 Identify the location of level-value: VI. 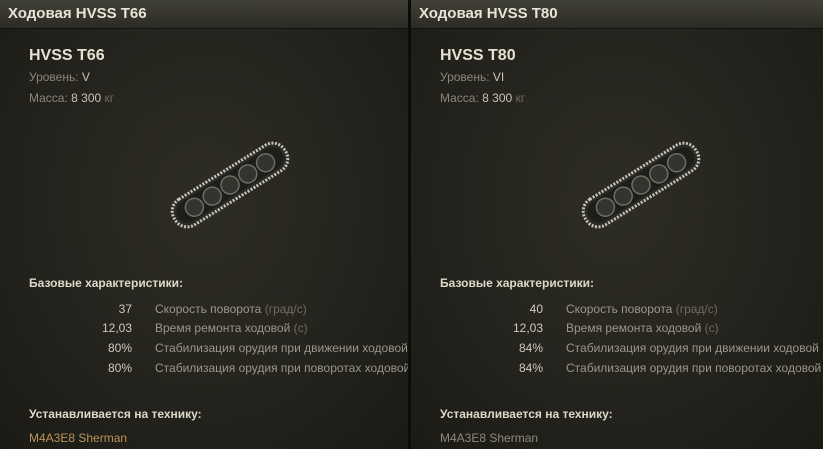
(498, 77).